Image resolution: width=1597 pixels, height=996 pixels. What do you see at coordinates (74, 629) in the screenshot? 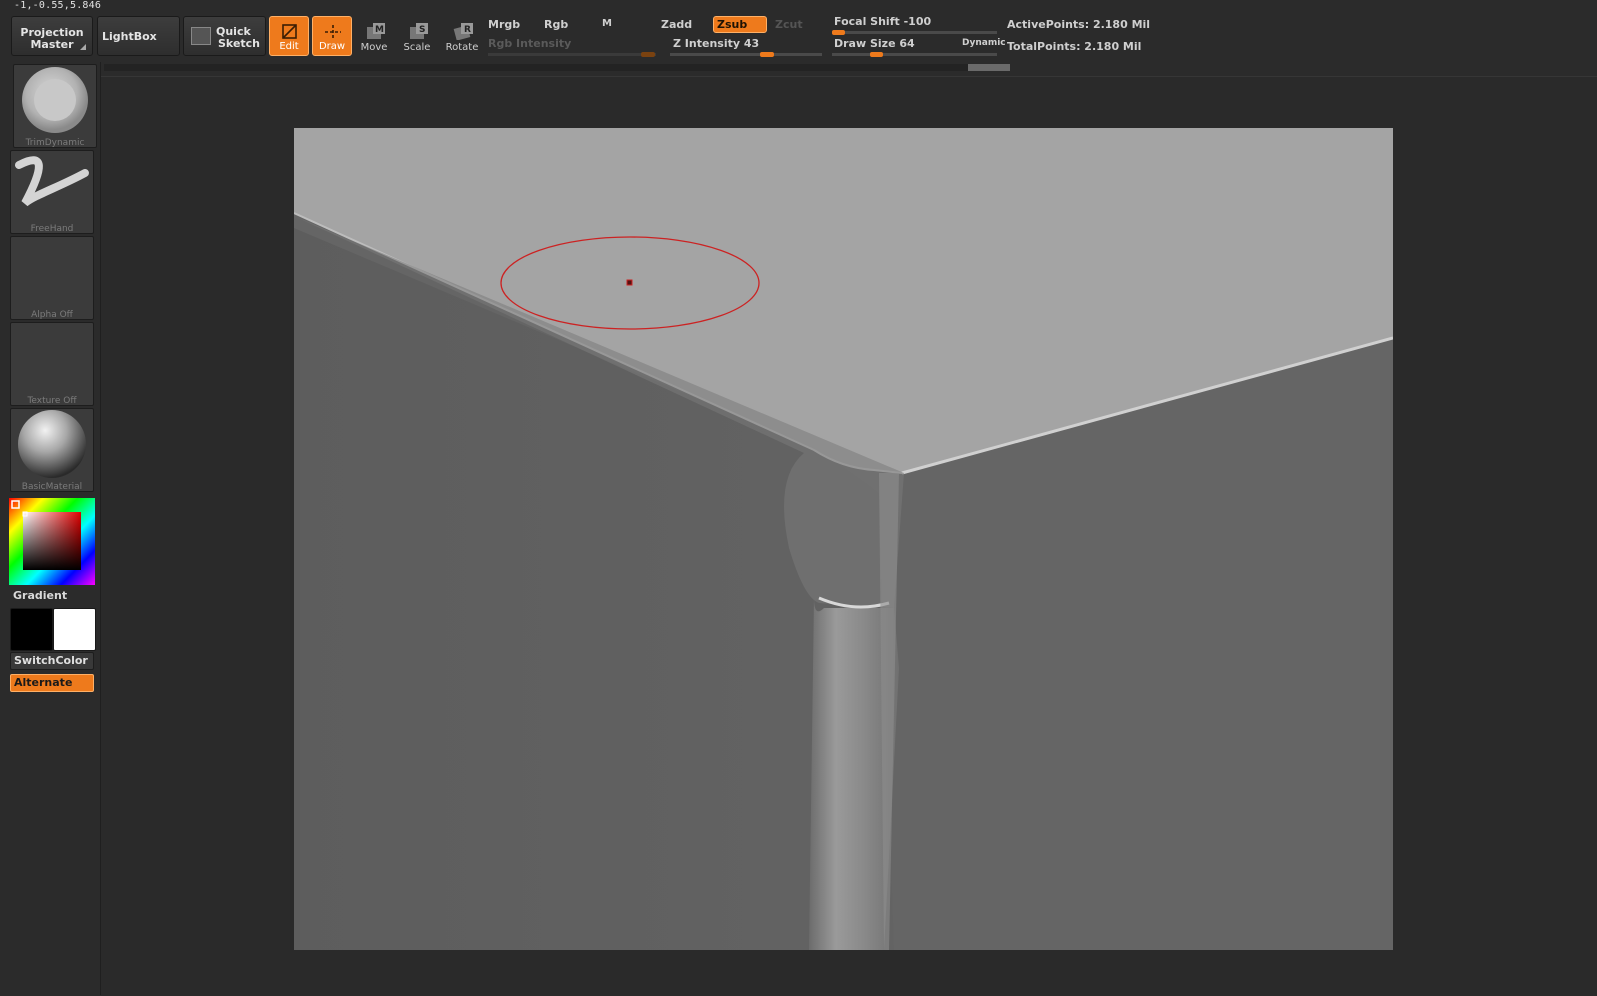
I see `secondary-color-swatch` at bounding box center [74, 629].